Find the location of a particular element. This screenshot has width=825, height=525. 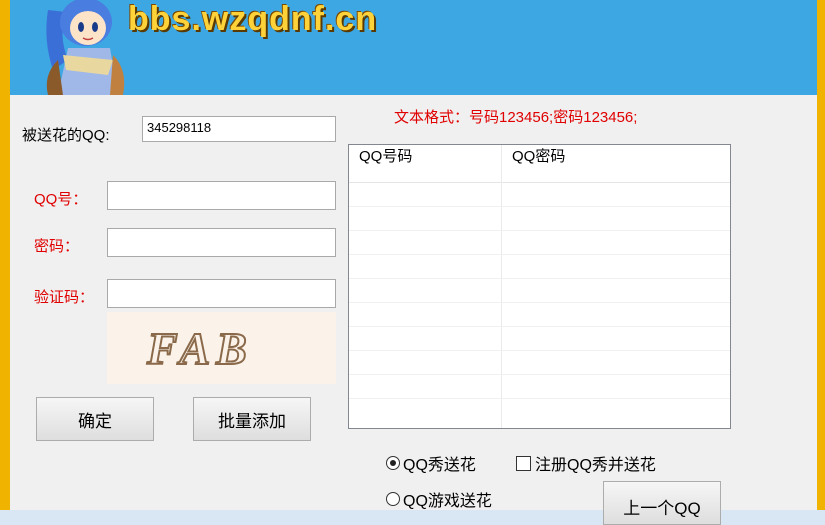

captcha-graphic: FAB is located at coordinates (199, 348).